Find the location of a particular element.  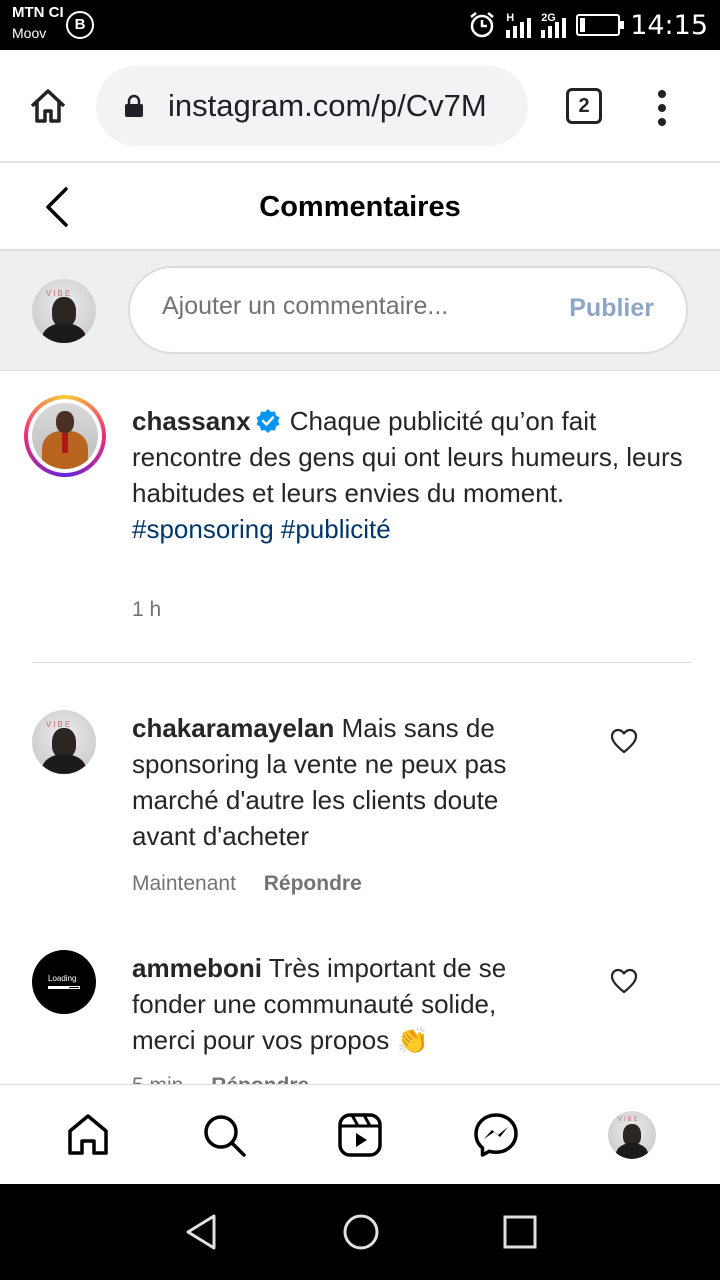

comments-header: Commentaires is located at coordinates (360, 207).